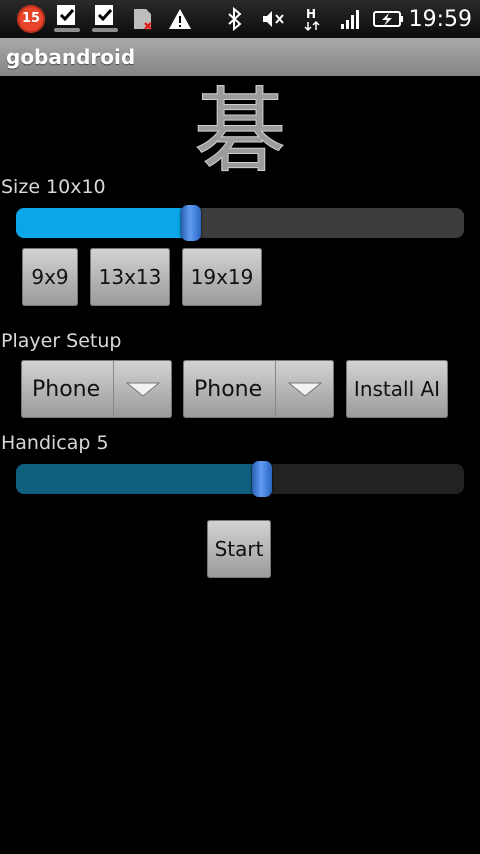 Image resolution: width=480 pixels, height=854 pixels. I want to click on player2-select: Phone, so click(258, 389).